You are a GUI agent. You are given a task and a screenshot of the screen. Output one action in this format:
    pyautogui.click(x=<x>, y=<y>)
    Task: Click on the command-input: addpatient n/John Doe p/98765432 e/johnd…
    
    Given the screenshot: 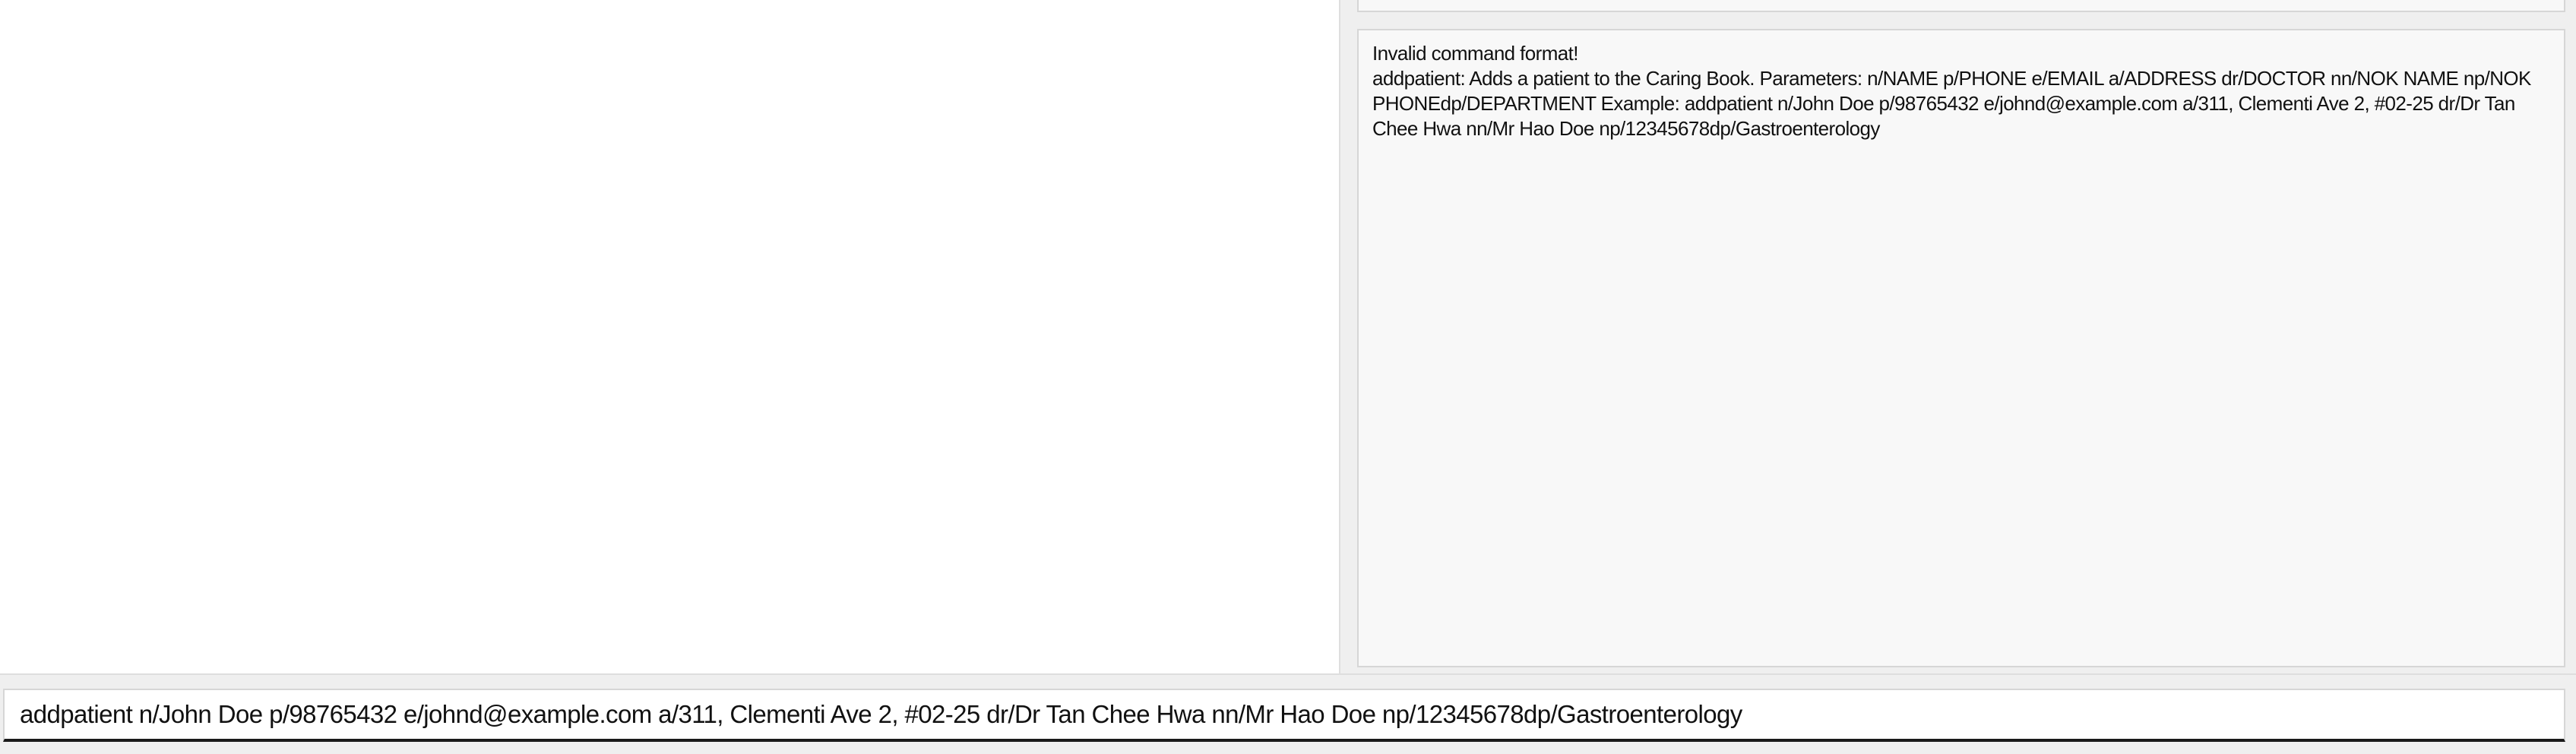 What is the action you would take?
    pyautogui.click(x=1284, y=716)
    